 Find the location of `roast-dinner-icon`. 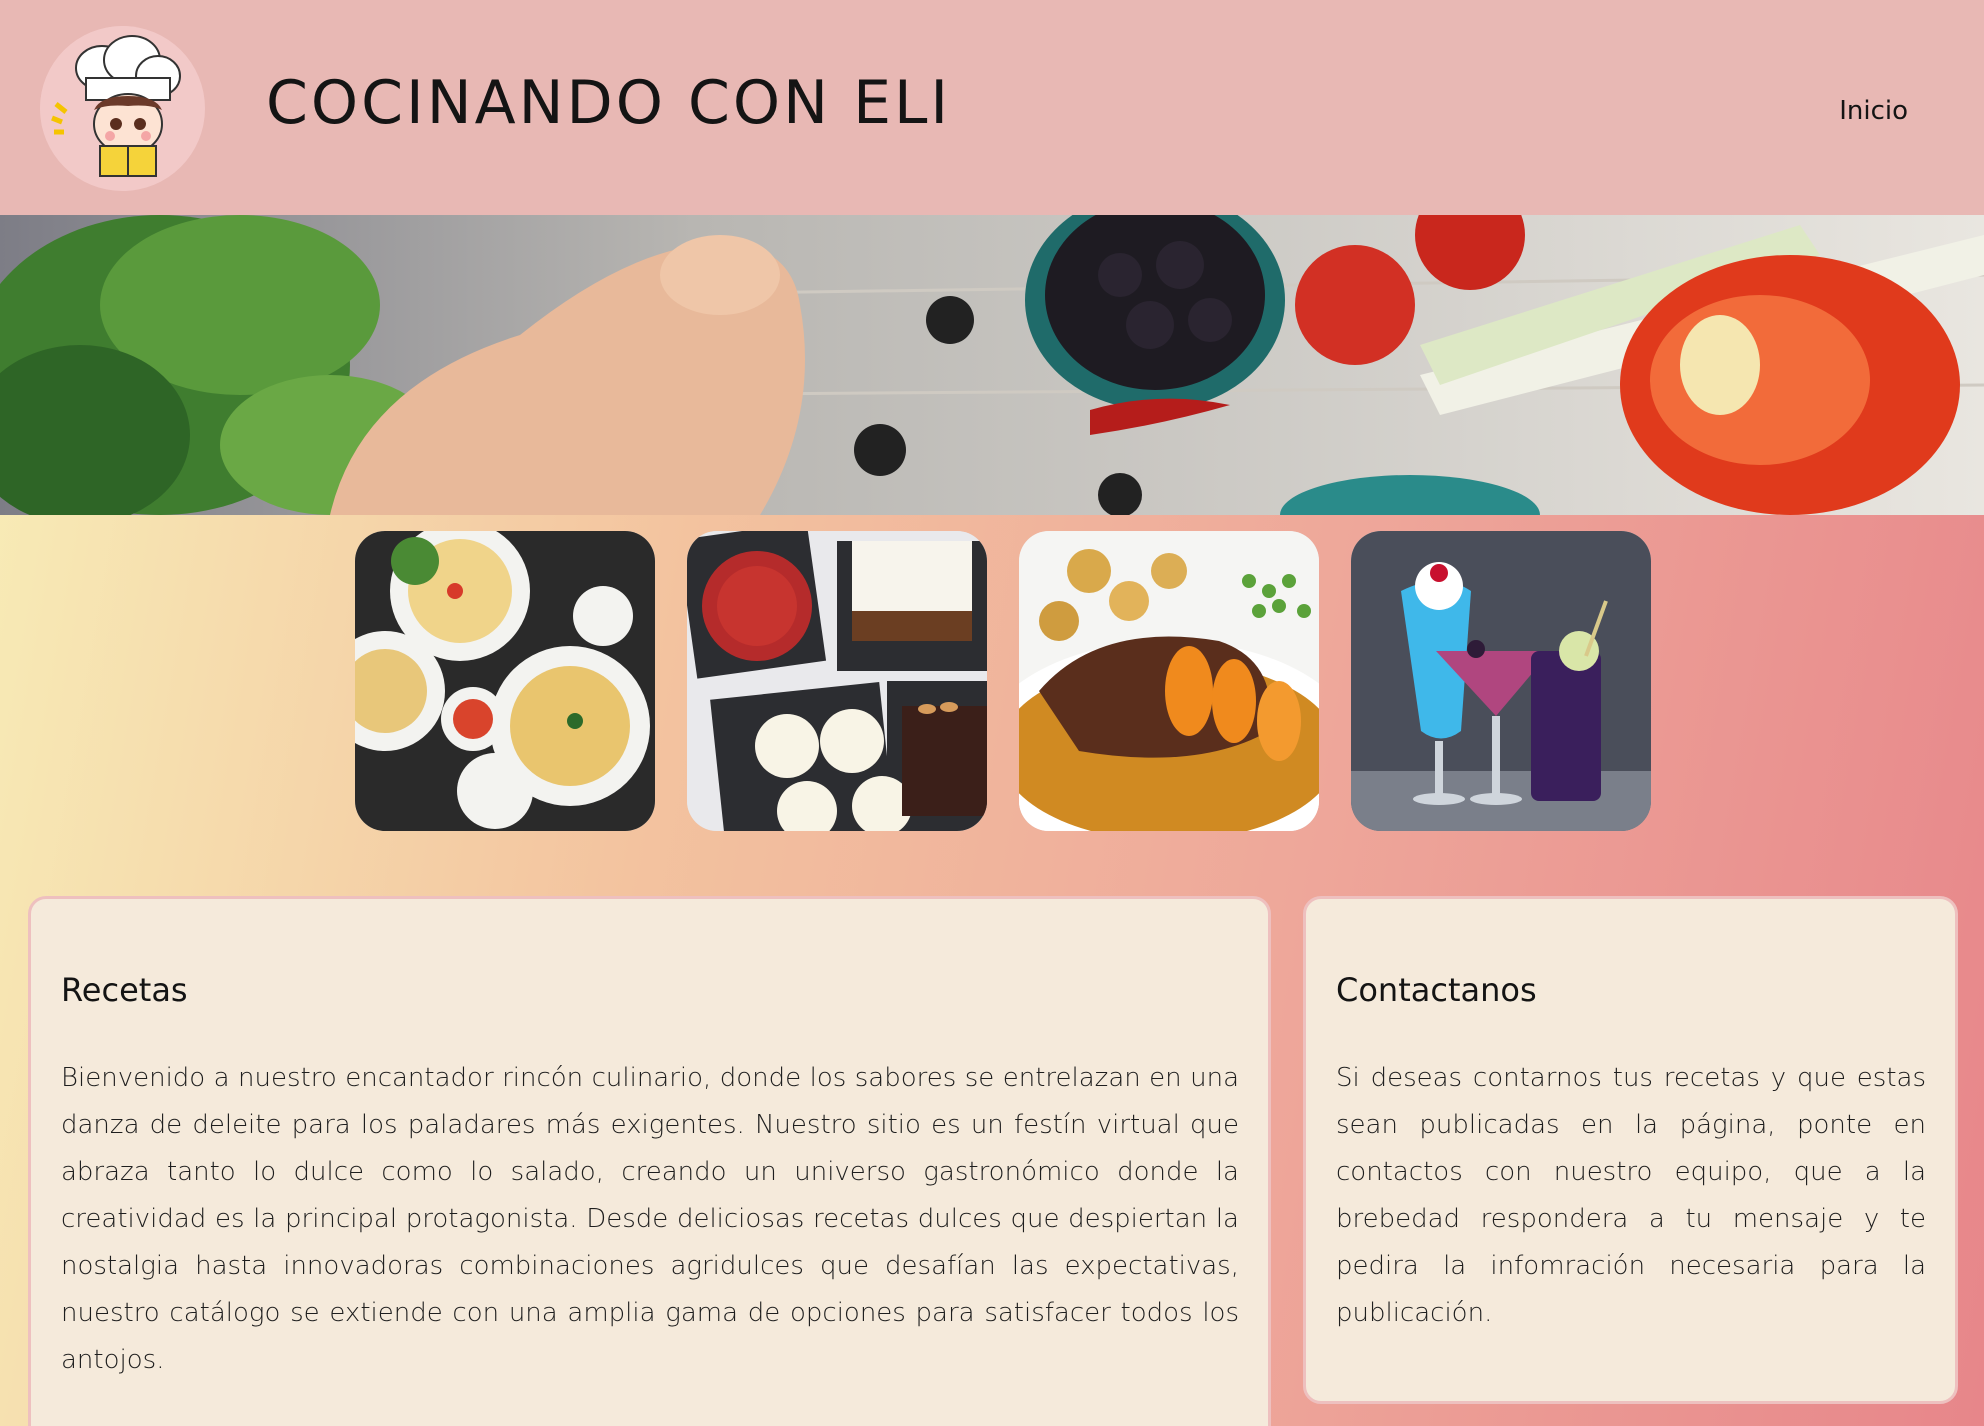

roast-dinner-icon is located at coordinates (1169, 681).